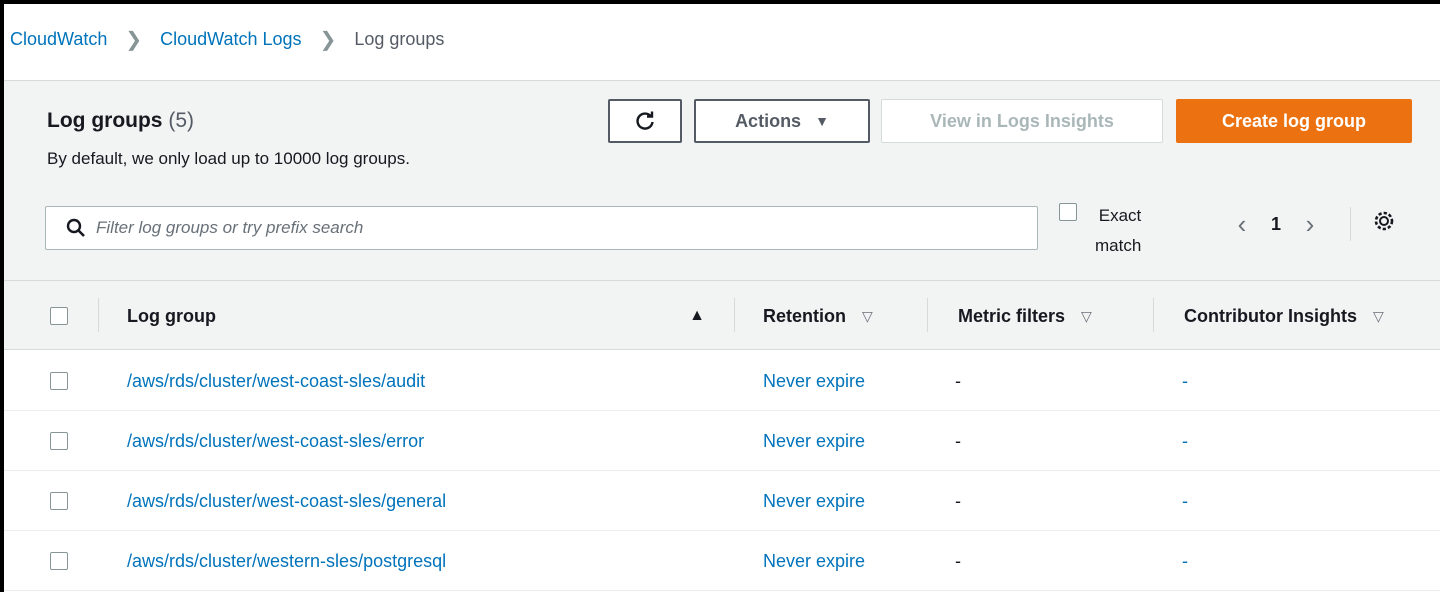 The width and height of the screenshot is (1440, 592). I want to click on actions-label: Actions, so click(768, 120).